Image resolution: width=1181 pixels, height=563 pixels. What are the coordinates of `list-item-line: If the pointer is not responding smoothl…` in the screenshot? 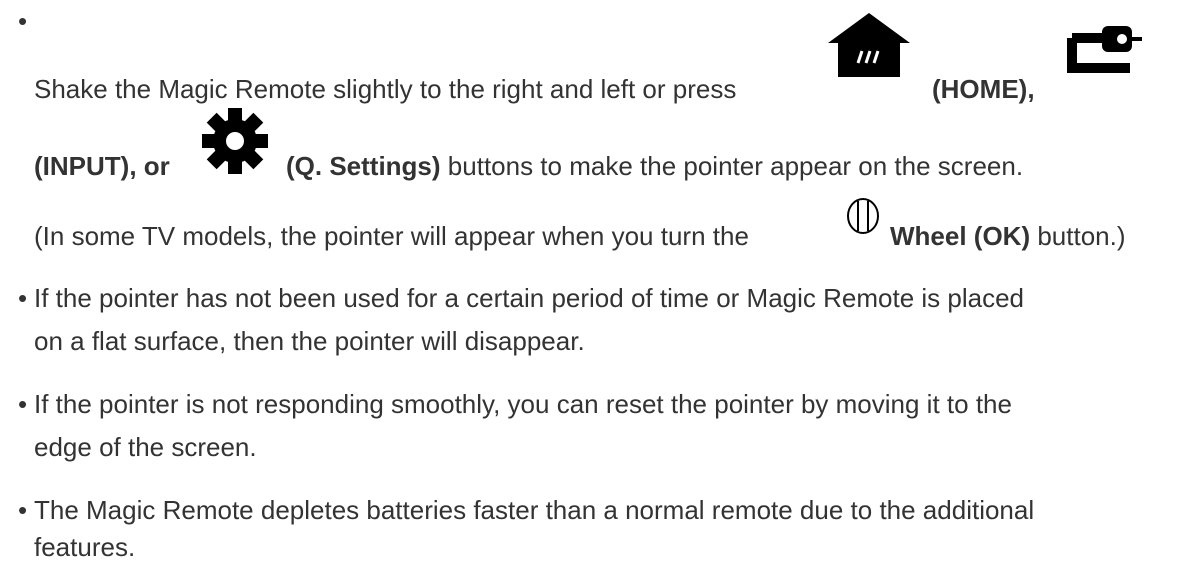 It's located at (523, 404).